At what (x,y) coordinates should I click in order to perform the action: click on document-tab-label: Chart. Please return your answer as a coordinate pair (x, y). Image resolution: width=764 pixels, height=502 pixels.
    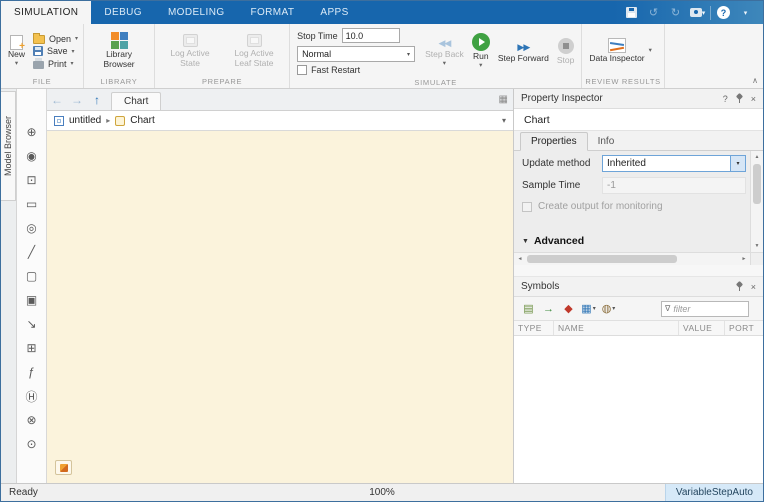
    Looking at the image, I should click on (136, 101).